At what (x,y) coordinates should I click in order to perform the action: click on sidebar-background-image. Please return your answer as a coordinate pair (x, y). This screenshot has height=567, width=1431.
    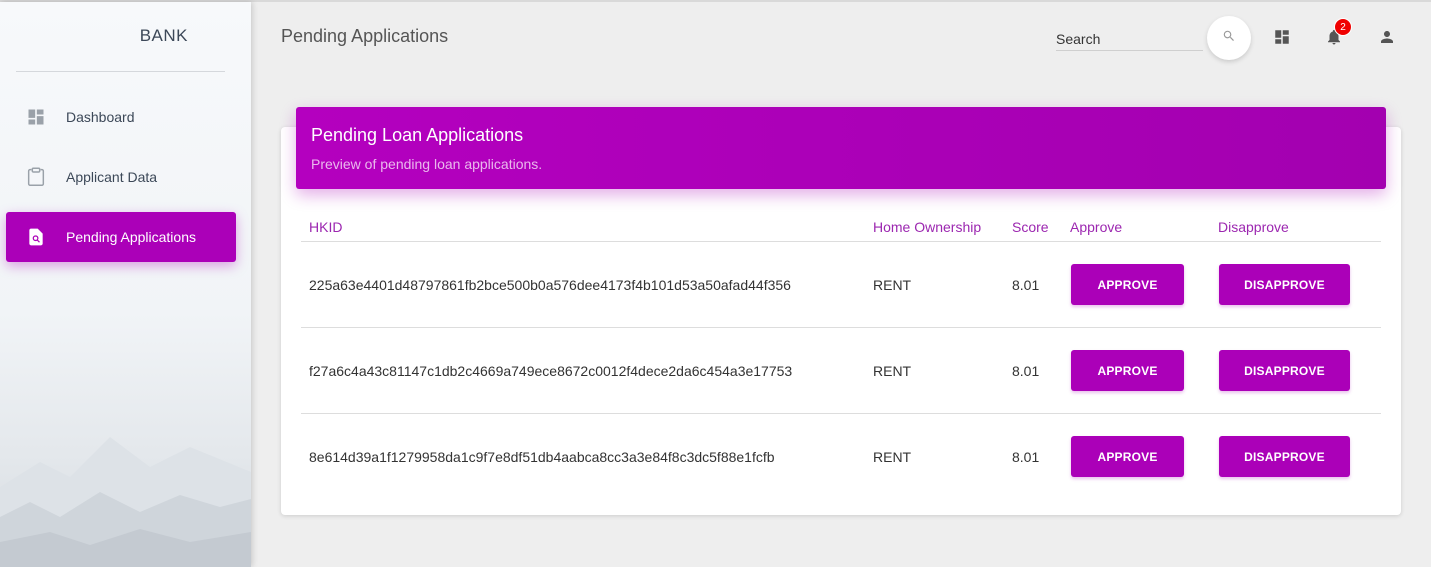
    Looking at the image, I should click on (125, 502).